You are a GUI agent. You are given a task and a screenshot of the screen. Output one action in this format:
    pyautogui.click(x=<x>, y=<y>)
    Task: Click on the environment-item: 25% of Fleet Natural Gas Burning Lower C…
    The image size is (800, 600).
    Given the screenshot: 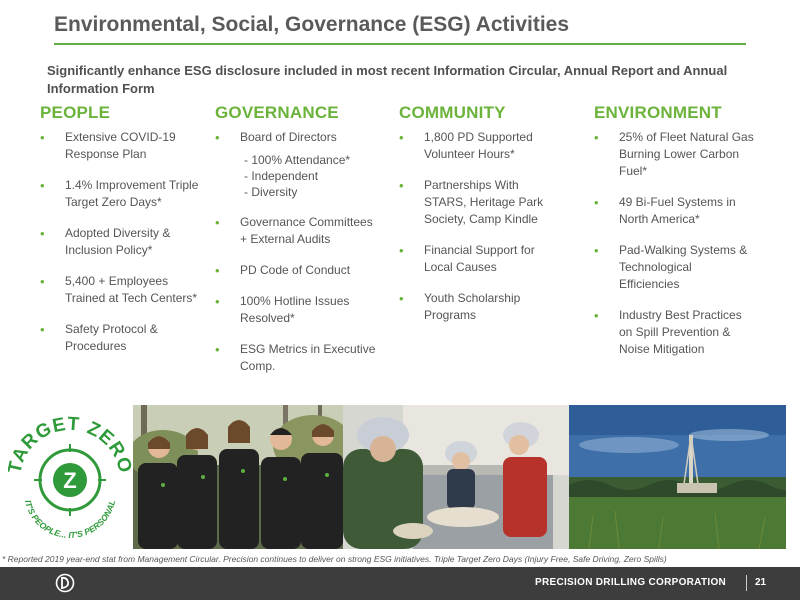 What is the action you would take?
    pyautogui.click(x=674, y=154)
    